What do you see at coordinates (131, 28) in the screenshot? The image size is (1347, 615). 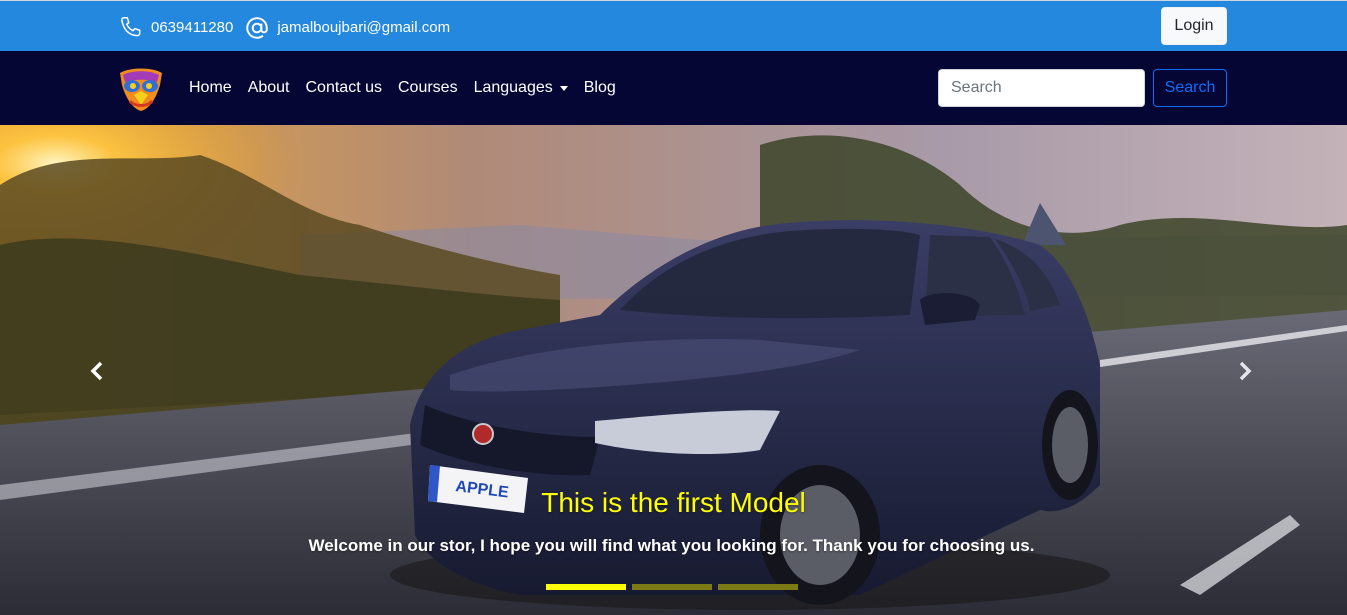 I see `phone-icon` at bounding box center [131, 28].